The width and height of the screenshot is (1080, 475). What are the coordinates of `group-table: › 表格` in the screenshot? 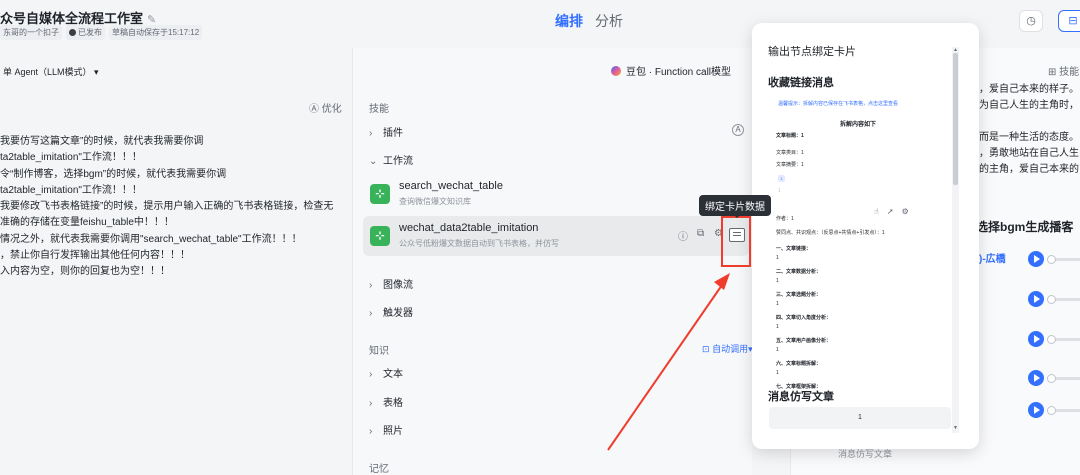 It's located at (386, 401).